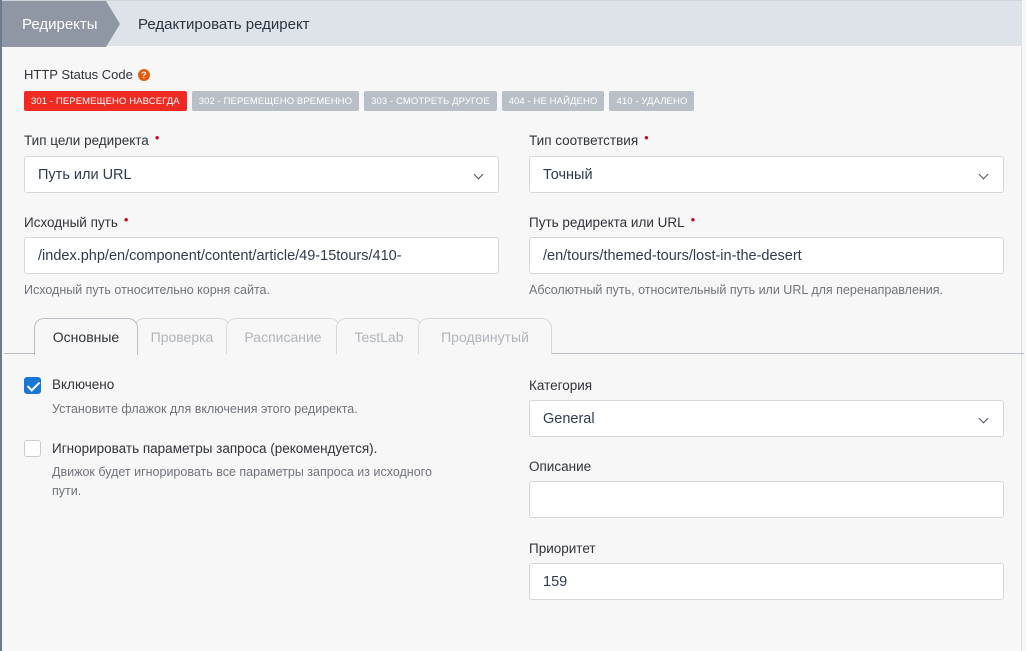 The height and width of the screenshot is (651, 1026). What do you see at coordinates (85, 174) in the screenshot?
I see `target-type-value: Путь или URL` at bounding box center [85, 174].